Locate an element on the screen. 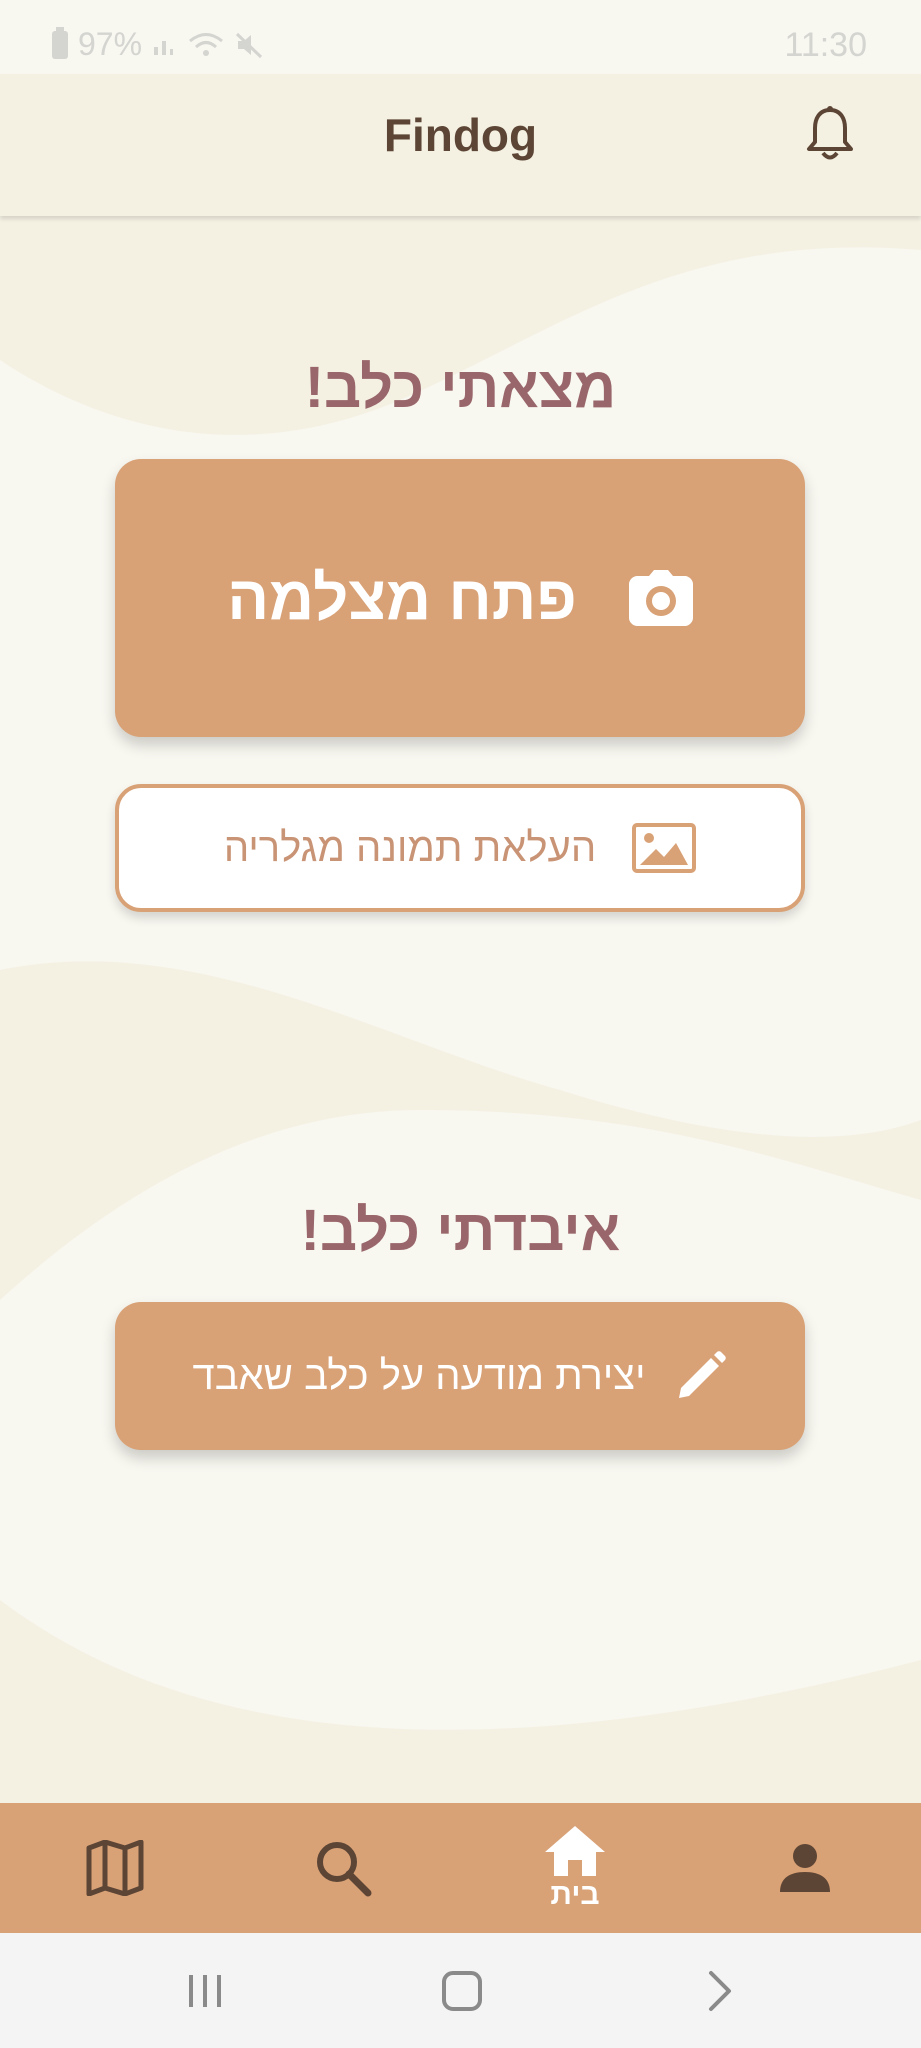 This screenshot has width=921, height=2048. recent-apps-icon is located at coordinates (205, 1990).